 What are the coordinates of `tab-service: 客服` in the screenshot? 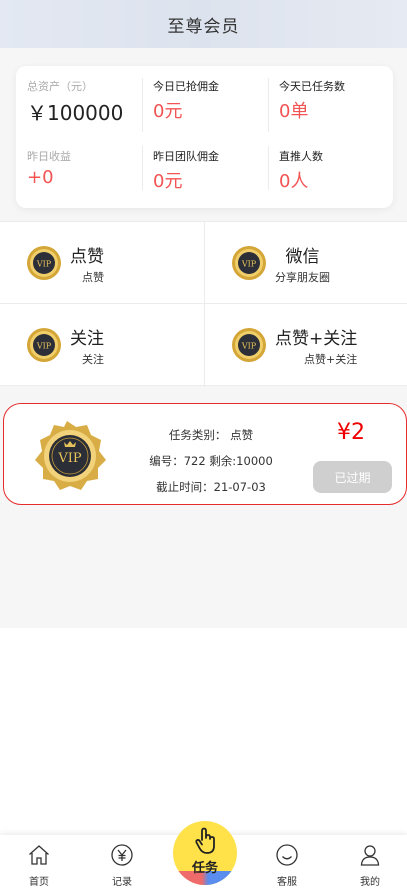 It's located at (287, 868).